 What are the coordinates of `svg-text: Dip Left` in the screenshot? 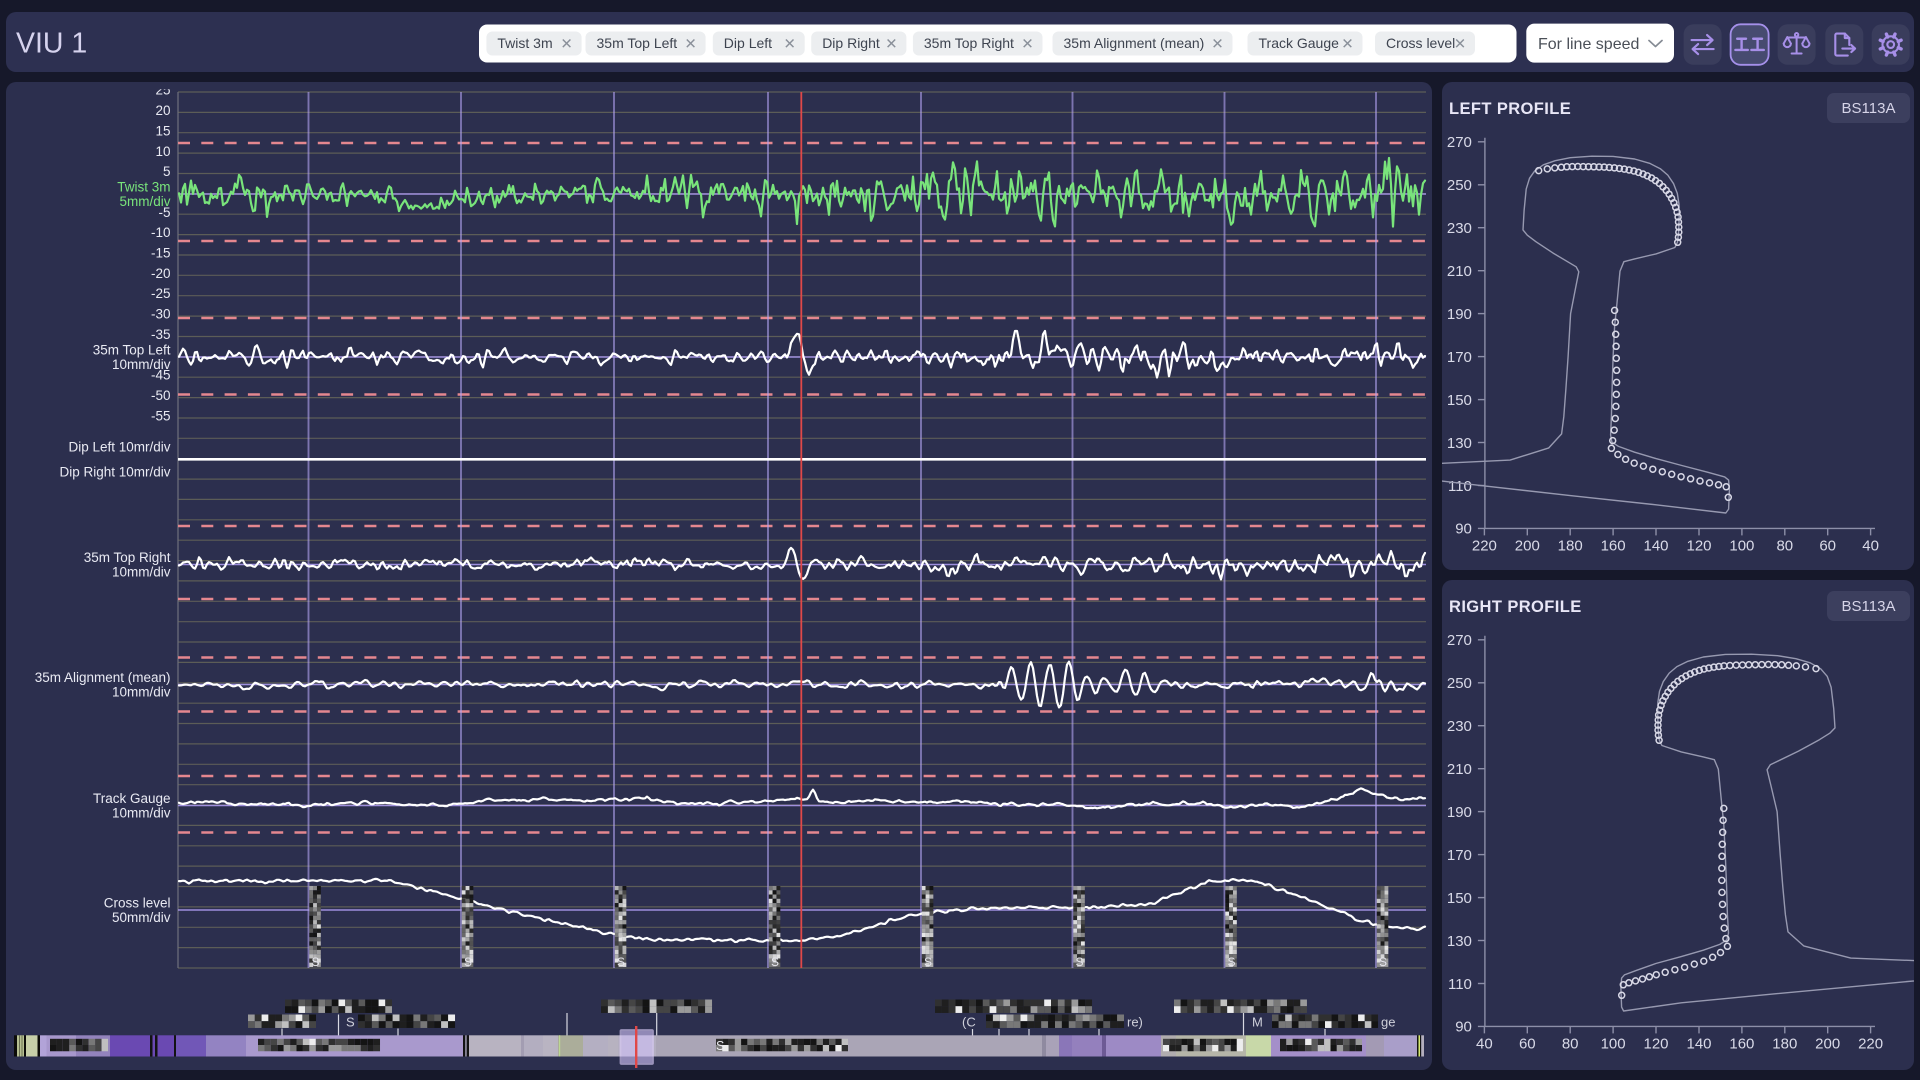 It's located at (748, 43).